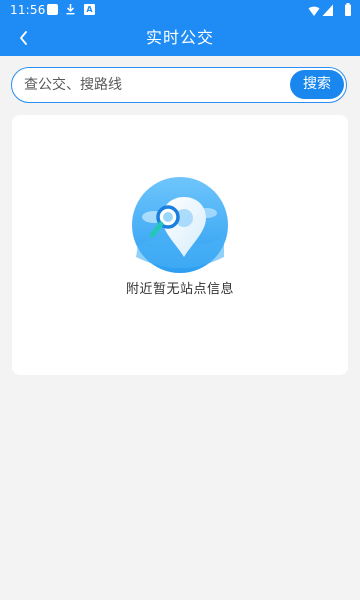 The image size is (360, 600). What do you see at coordinates (52, 9) in the screenshot?
I see `notification-icon` at bounding box center [52, 9].